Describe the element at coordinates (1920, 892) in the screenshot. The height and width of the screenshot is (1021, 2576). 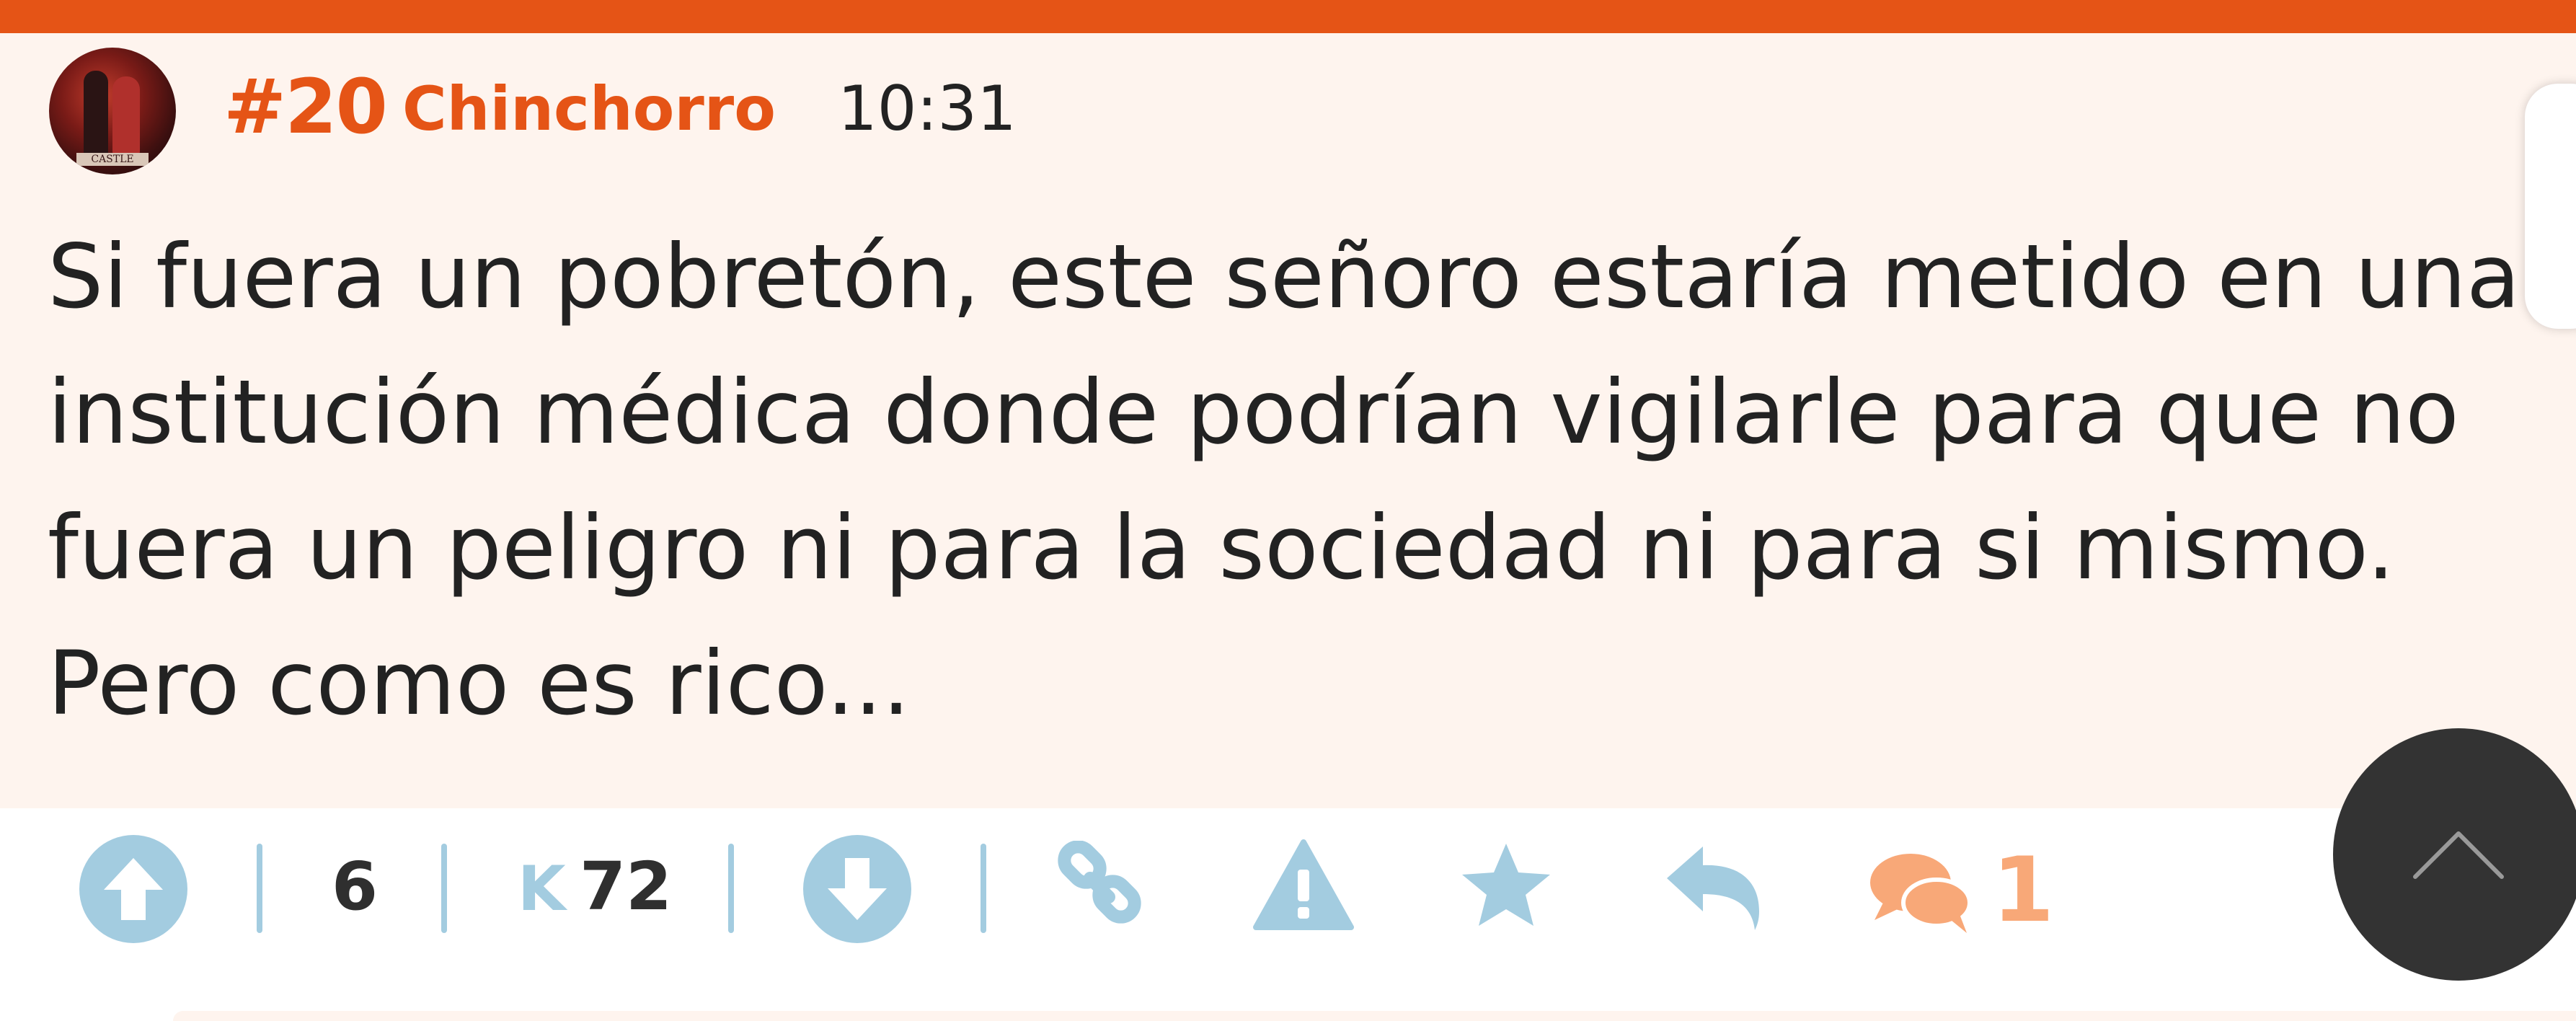
I see `speech-bubbles-icon` at that location.